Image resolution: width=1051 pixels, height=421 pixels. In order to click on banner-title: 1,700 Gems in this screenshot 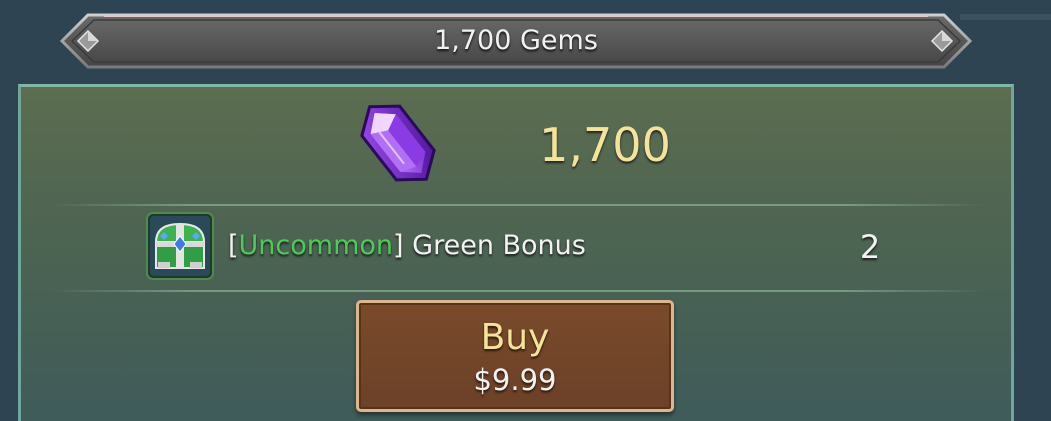, I will do `click(516, 40)`.